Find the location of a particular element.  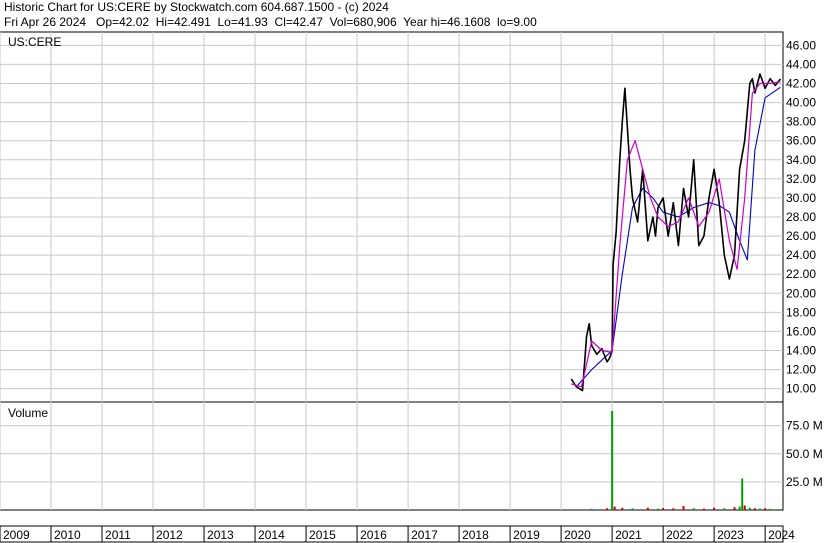

price-tick-label-8: 26.00 is located at coordinates (801, 236).